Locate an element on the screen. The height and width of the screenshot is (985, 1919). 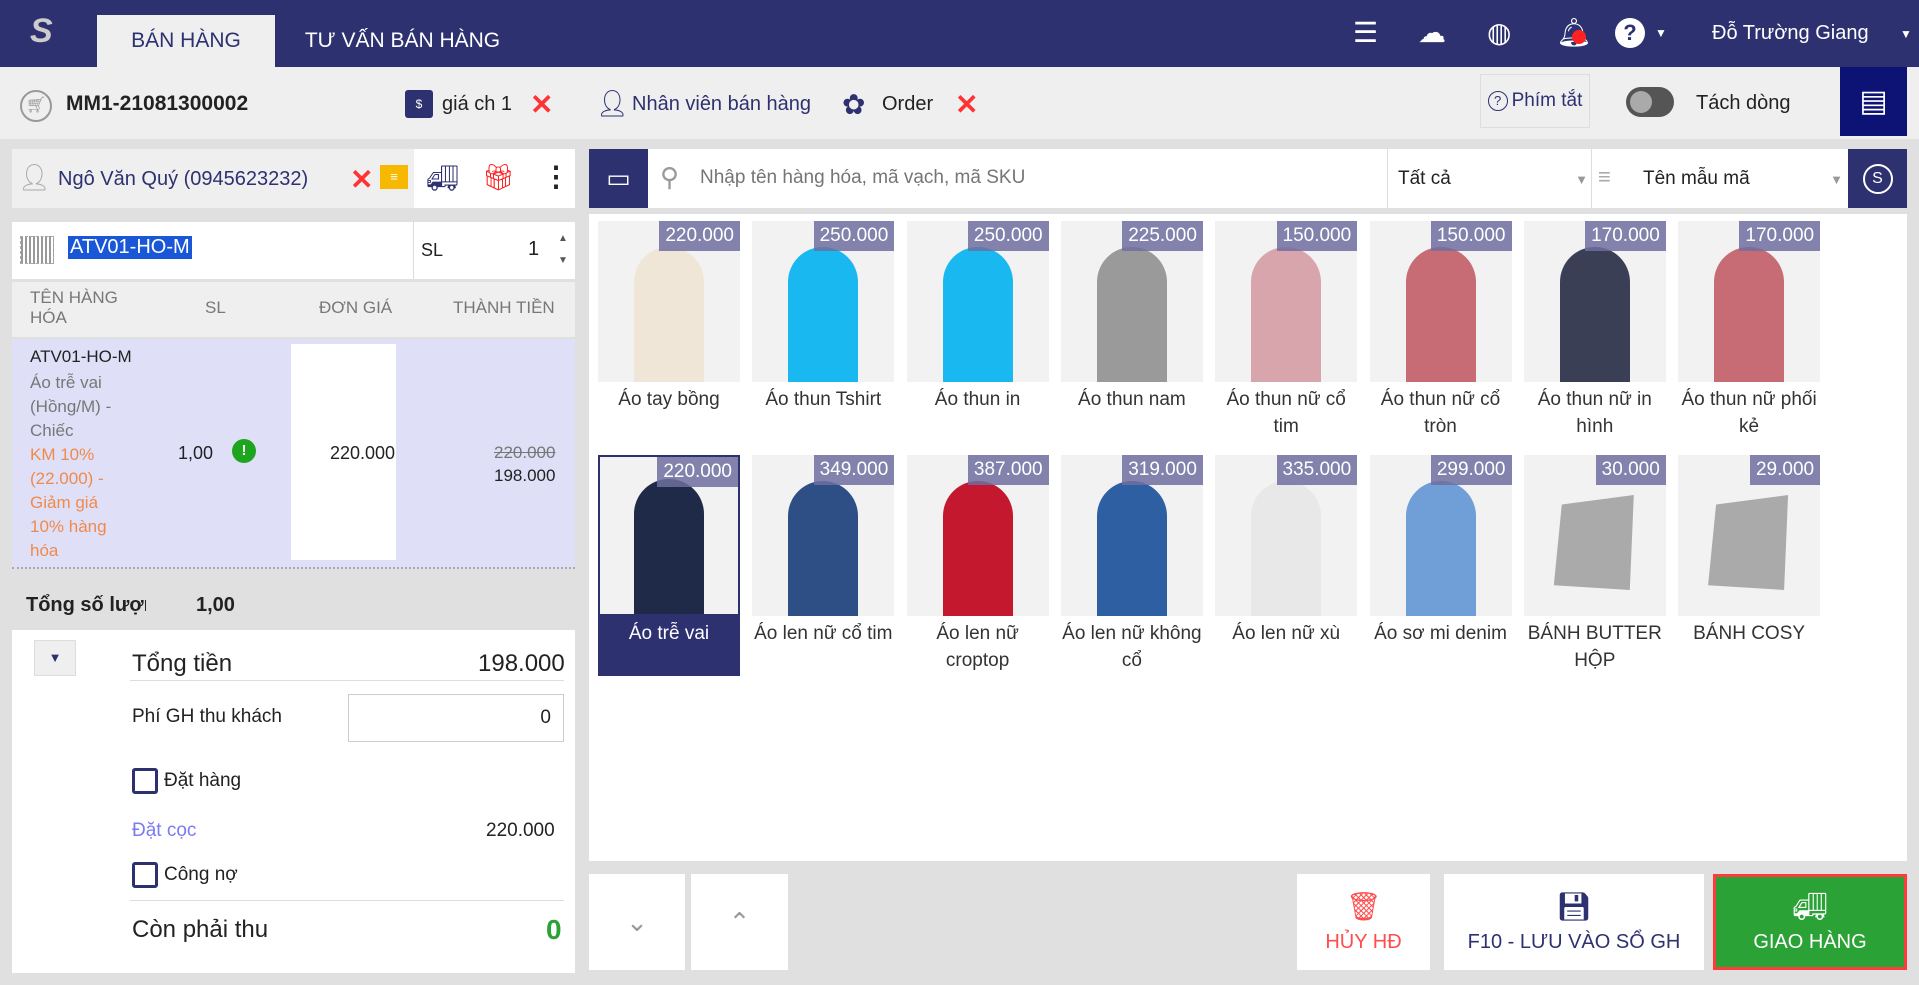
product-card: 170.000 Áo thun nữ in hình is located at coordinates (1594, 330).